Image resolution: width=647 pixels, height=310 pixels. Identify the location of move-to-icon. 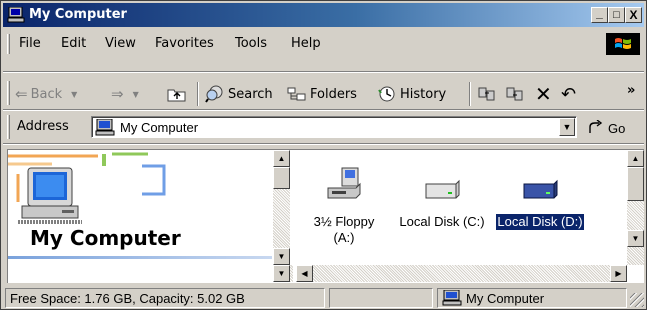
(486, 94).